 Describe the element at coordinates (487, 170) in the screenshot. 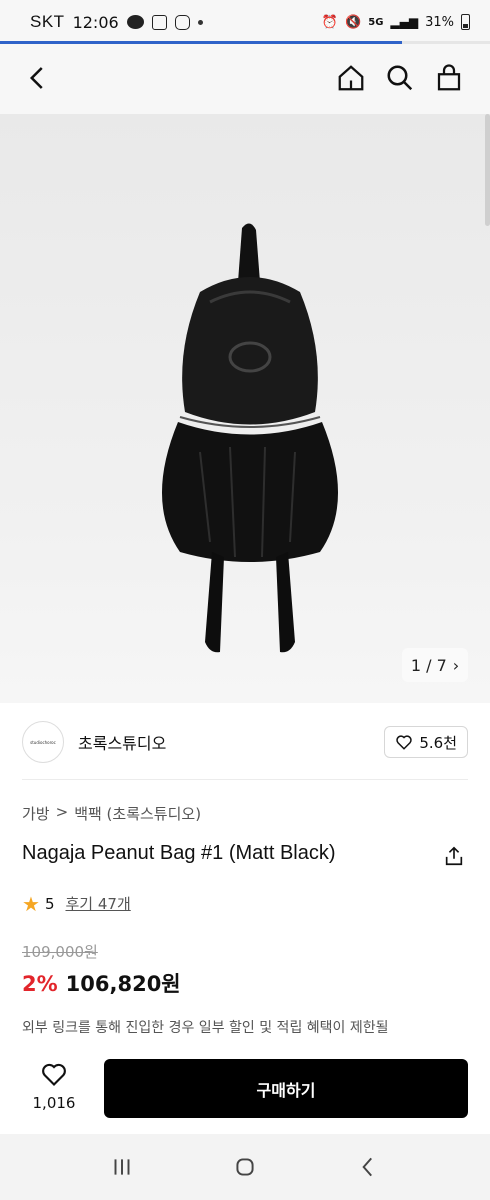

I see `page-scrollbar` at that location.